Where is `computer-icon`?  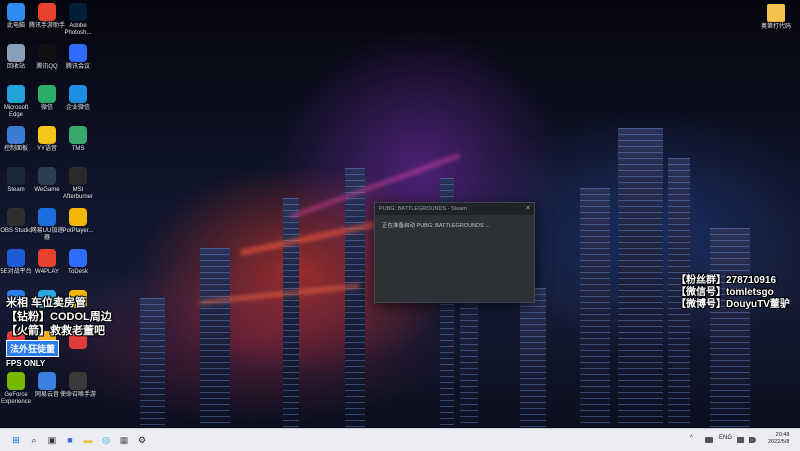 computer-icon is located at coordinates (16, 12).